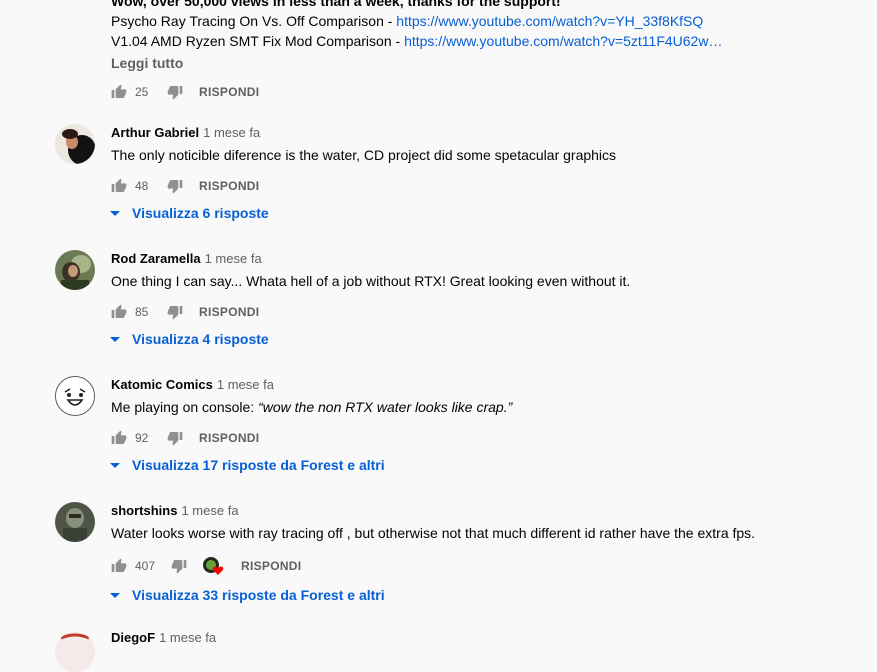  Describe the element at coordinates (133, 637) in the screenshot. I see `author-name: DiegoF` at that location.